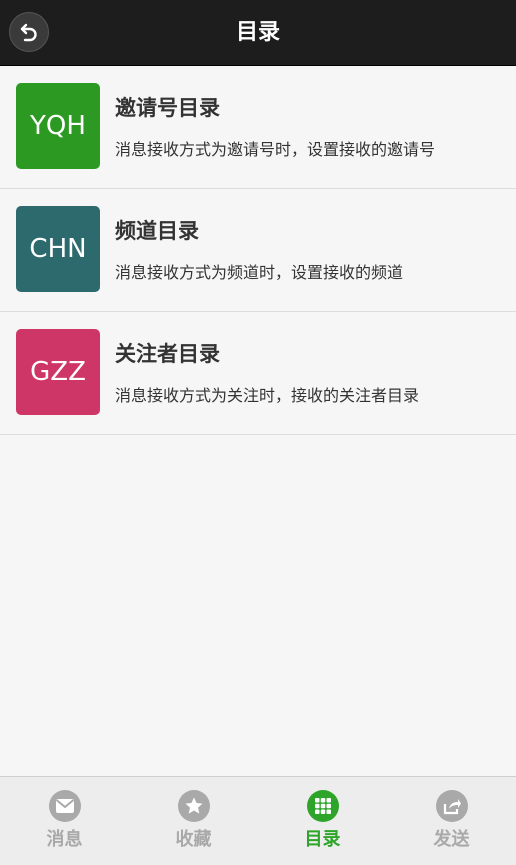 This screenshot has width=516, height=865. What do you see at coordinates (322, 806) in the screenshot?
I see `grid-icon` at bounding box center [322, 806].